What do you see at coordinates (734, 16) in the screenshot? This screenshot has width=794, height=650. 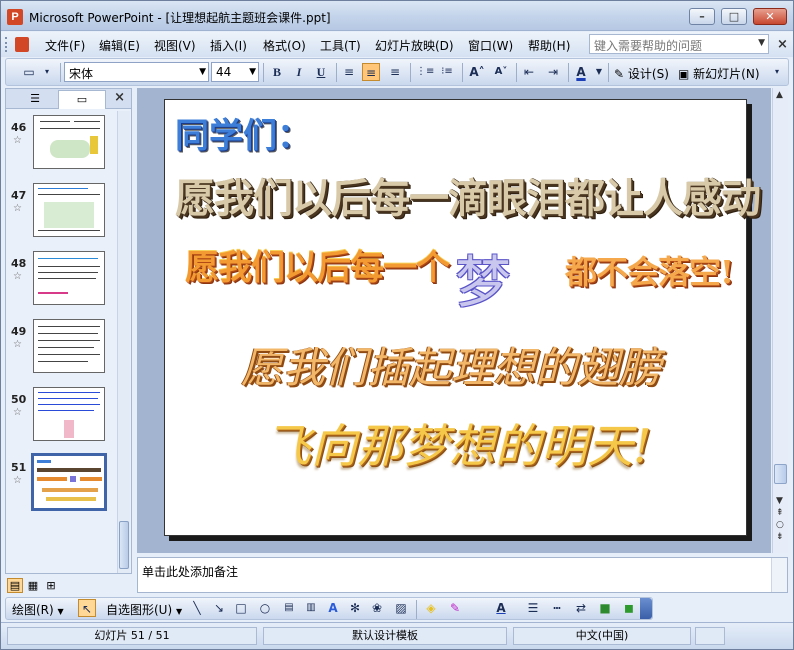 I see `maximize-button: □` at bounding box center [734, 16].